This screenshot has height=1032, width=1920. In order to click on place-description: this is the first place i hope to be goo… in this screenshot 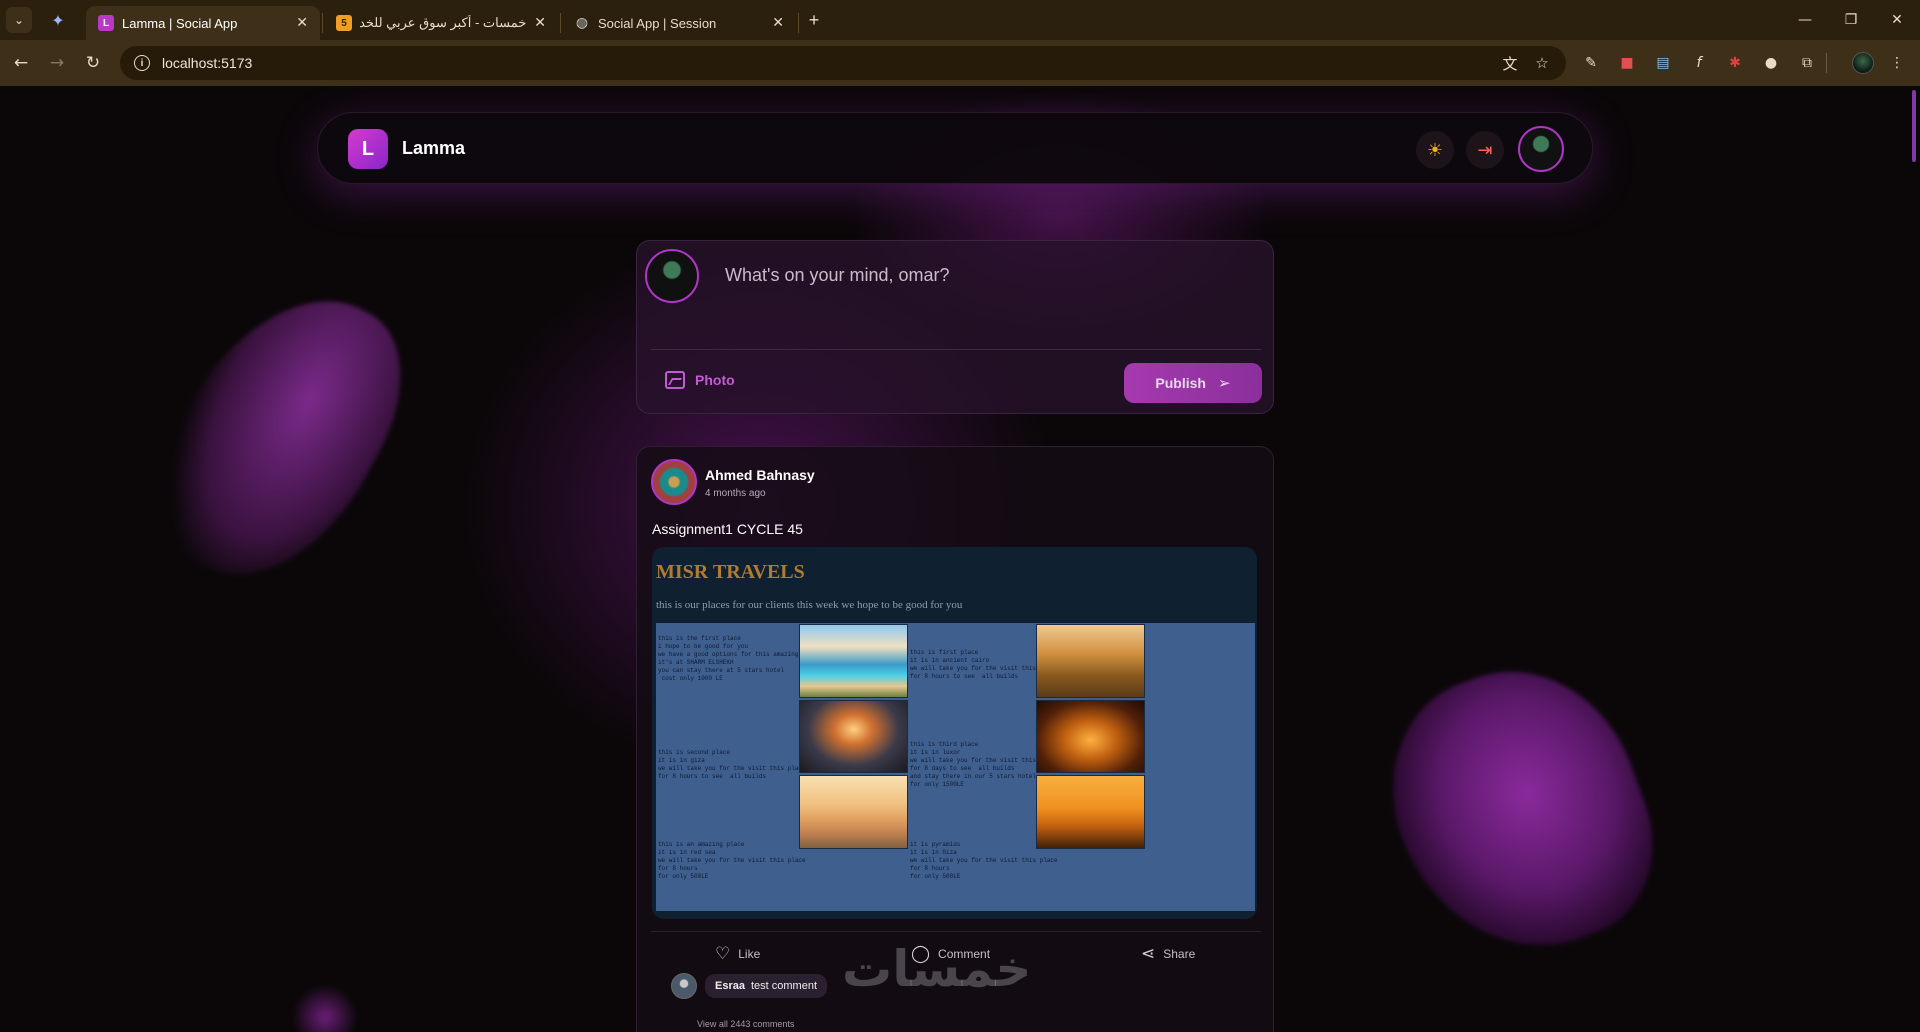, I will do `click(741, 658)`.